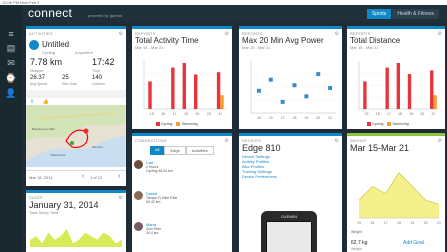 The width and height of the screenshot is (447, 252). Describe the element at coordinates (96, 177) in the screenshot. I see `pager: 1 of 12` at that location.